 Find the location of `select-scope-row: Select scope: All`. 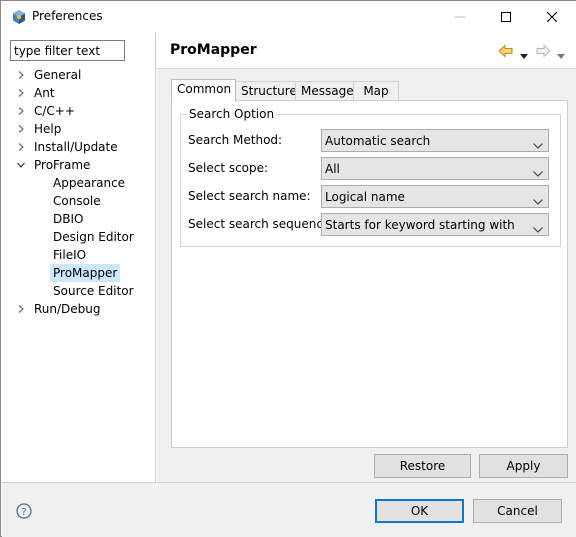

select-scope-row: Select scope: All is located at coordinates (371, 169).